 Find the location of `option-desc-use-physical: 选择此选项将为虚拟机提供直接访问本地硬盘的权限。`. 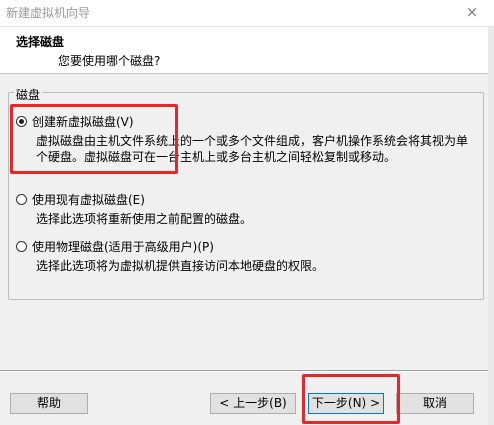

option-desc-use-physical: 选择此选项将为虚拟机提供直接访问本地硬盘的权限。 is located at coordinates (180, 266).